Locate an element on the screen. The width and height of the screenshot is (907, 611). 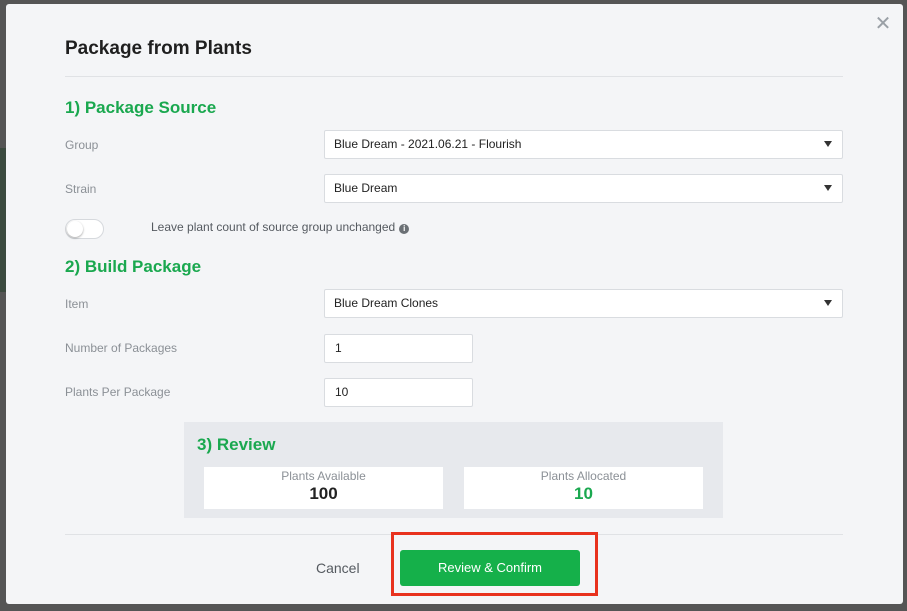
section-title-package-source: 1) Package Source is located at coordinates (141, 107).